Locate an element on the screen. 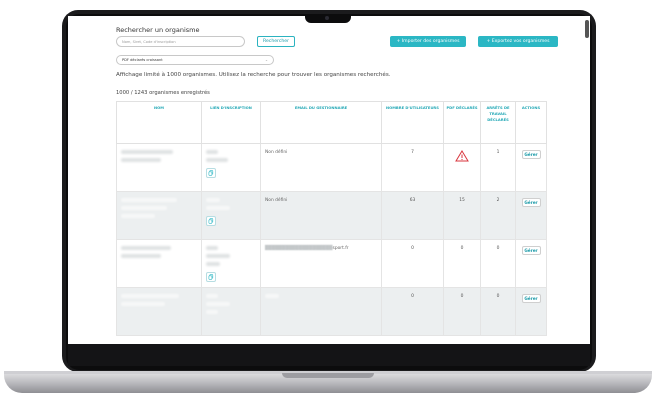 This screenshot has height=399, width=656. export-organisms-button: + Exportez vos organismes is located at coordinates (518, 41).